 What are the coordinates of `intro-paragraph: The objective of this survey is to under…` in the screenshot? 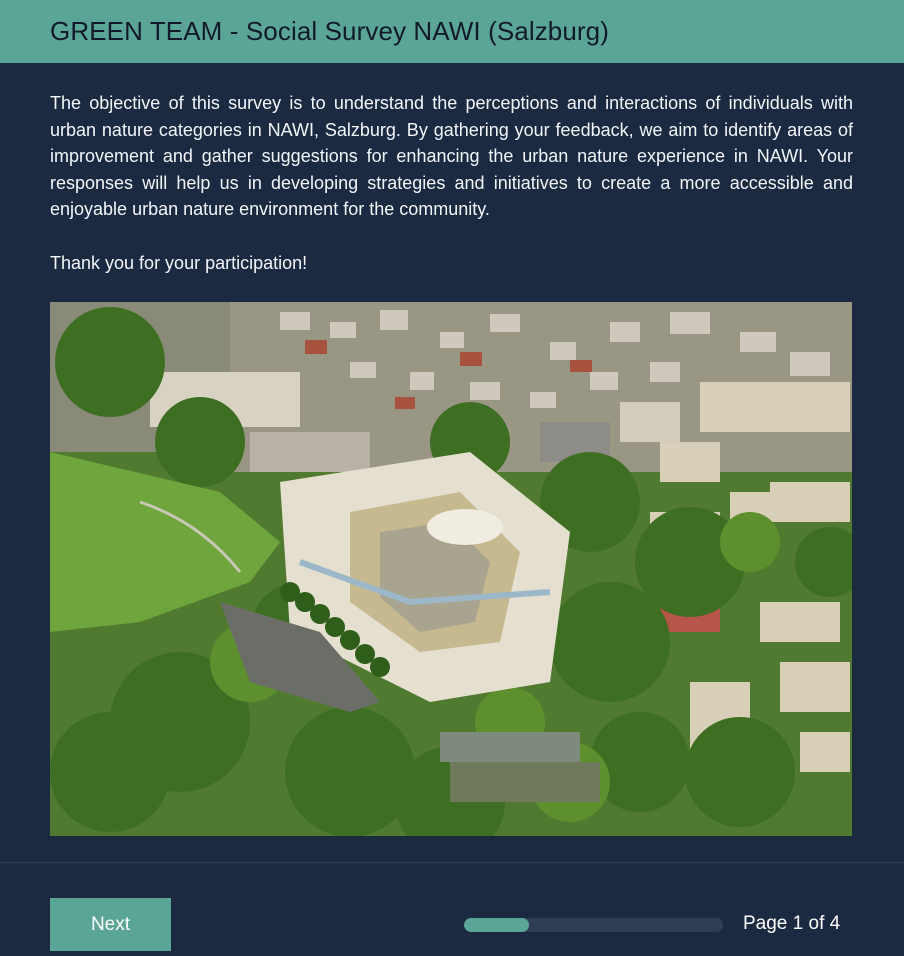 It's located at (451, 156).